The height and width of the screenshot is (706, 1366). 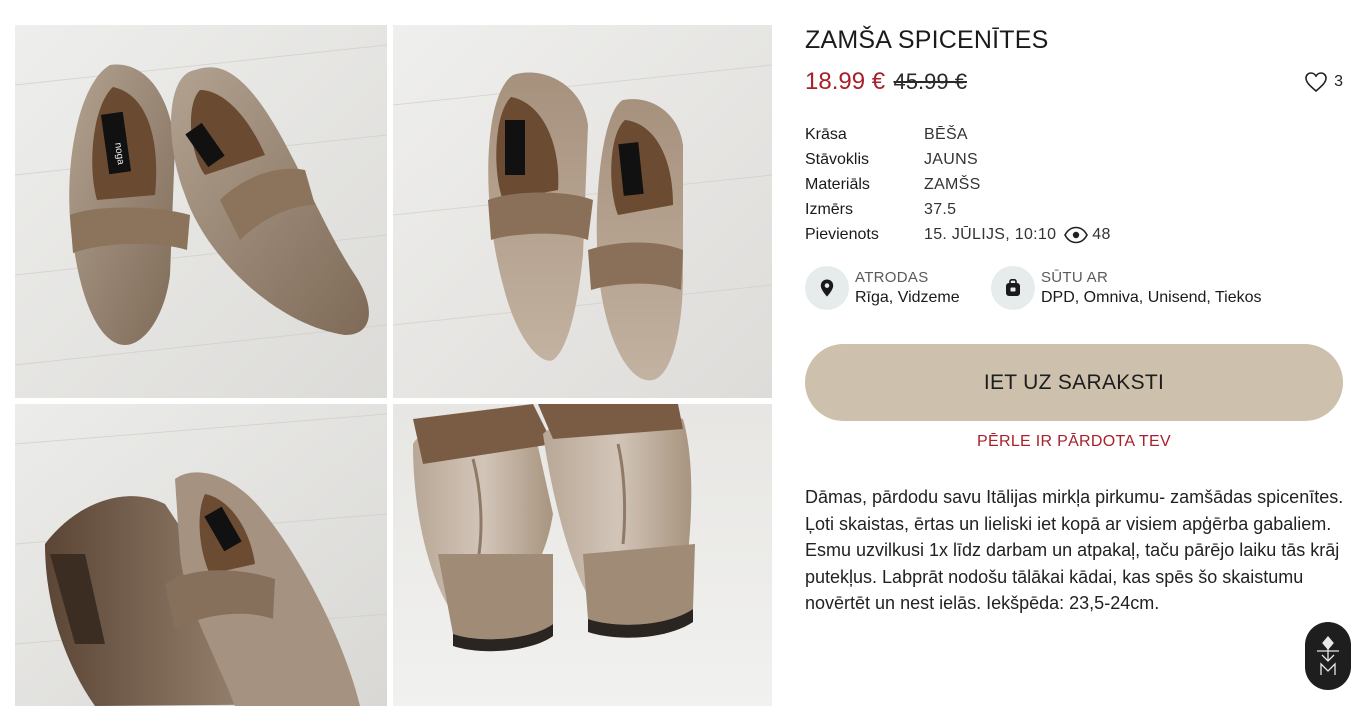 I want to click on sold-notice: PĒRLE IR PĀRDOTA TEV, so click(x=1074, y=441).